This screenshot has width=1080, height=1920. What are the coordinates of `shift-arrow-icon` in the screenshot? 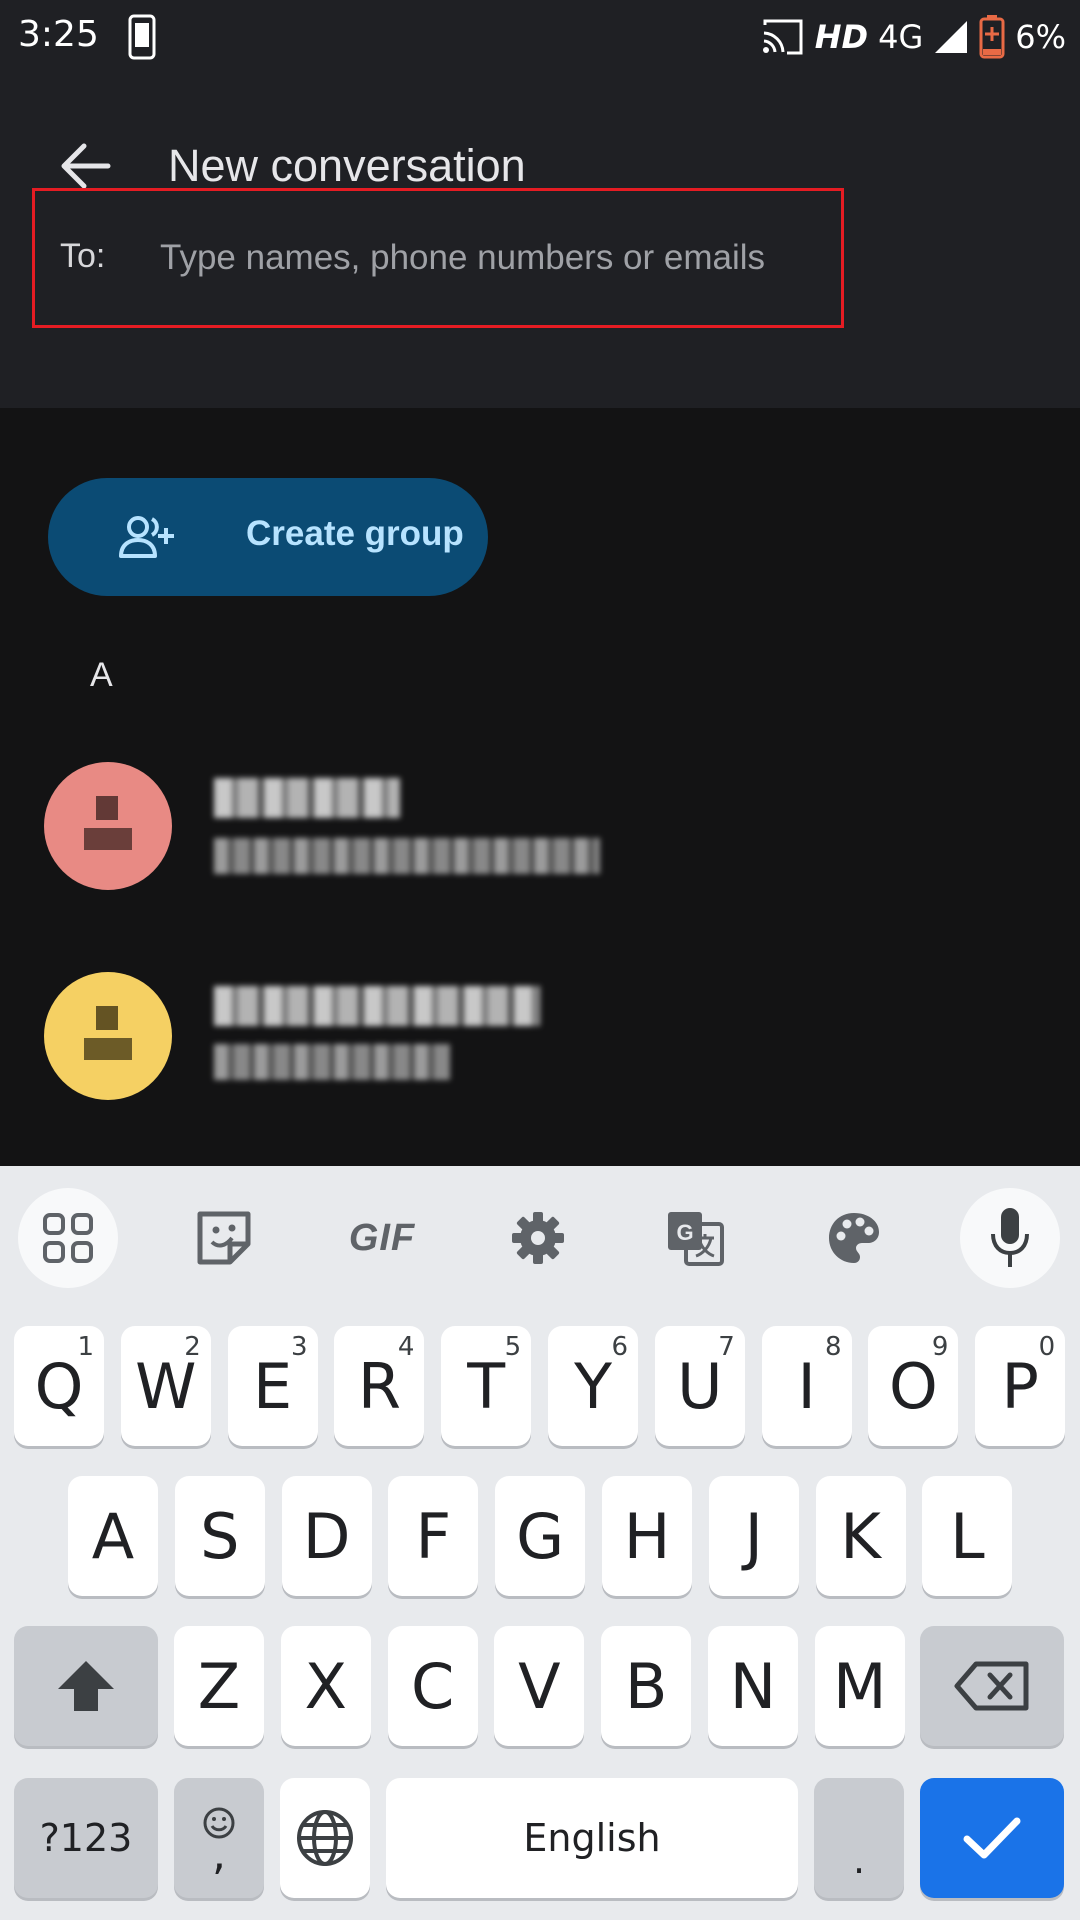 It's located at (86, 1686).